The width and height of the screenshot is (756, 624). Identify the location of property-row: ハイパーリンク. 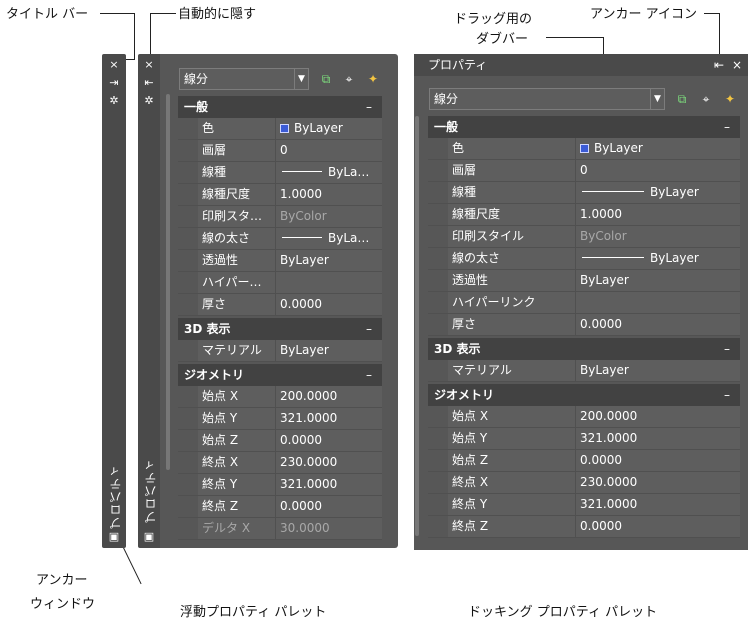
(584, 303).